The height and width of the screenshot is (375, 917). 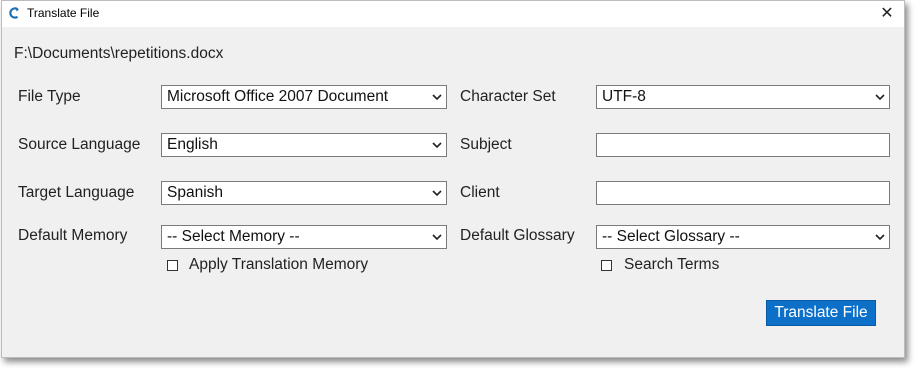 I want to click on apply-translation-memory-label: Apply Translation Memory, so click(x=278, y=265).